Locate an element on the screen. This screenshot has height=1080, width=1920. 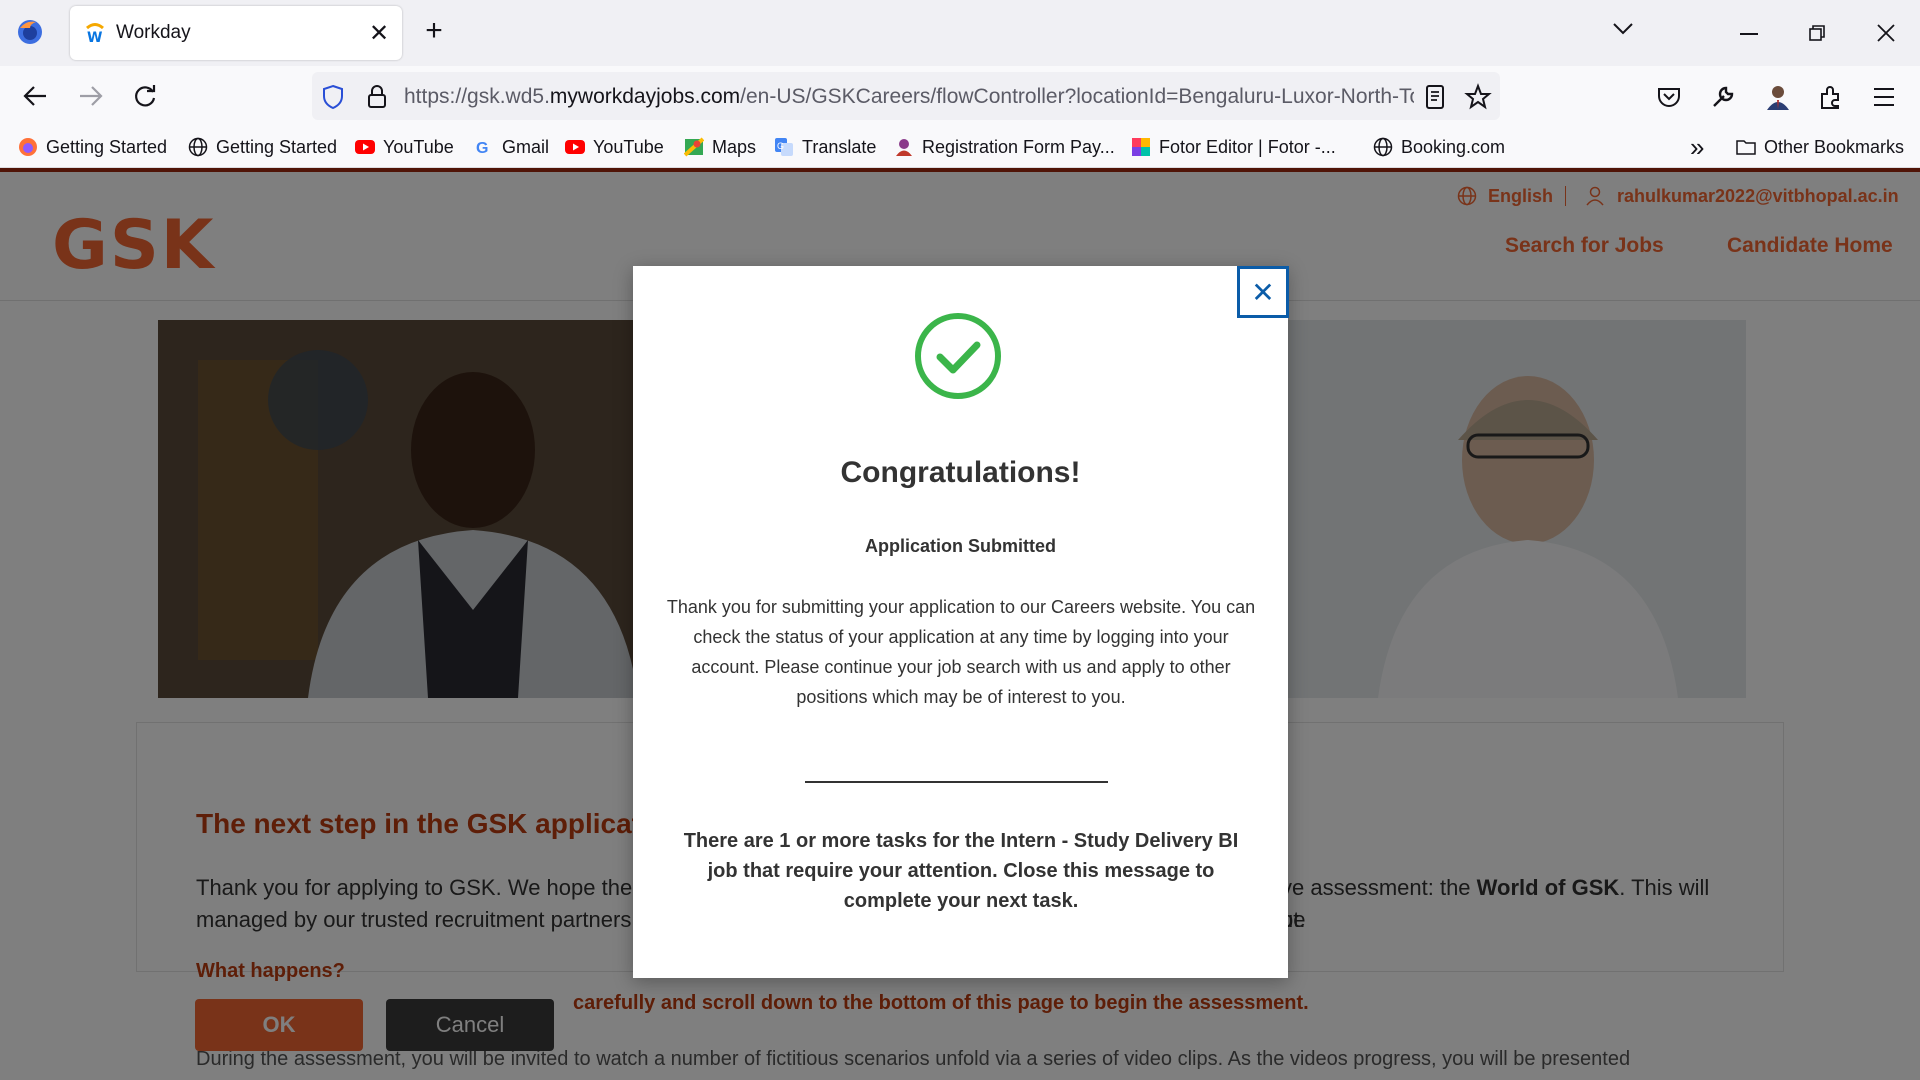
reload-icon is located at coordinates (145, 97).